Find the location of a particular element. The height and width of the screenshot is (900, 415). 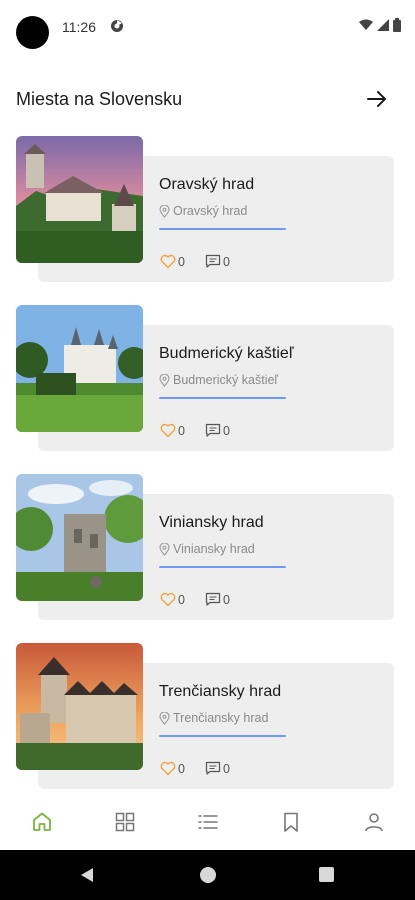

place-title: Oravský hrad is located at coordinates (206, 185).